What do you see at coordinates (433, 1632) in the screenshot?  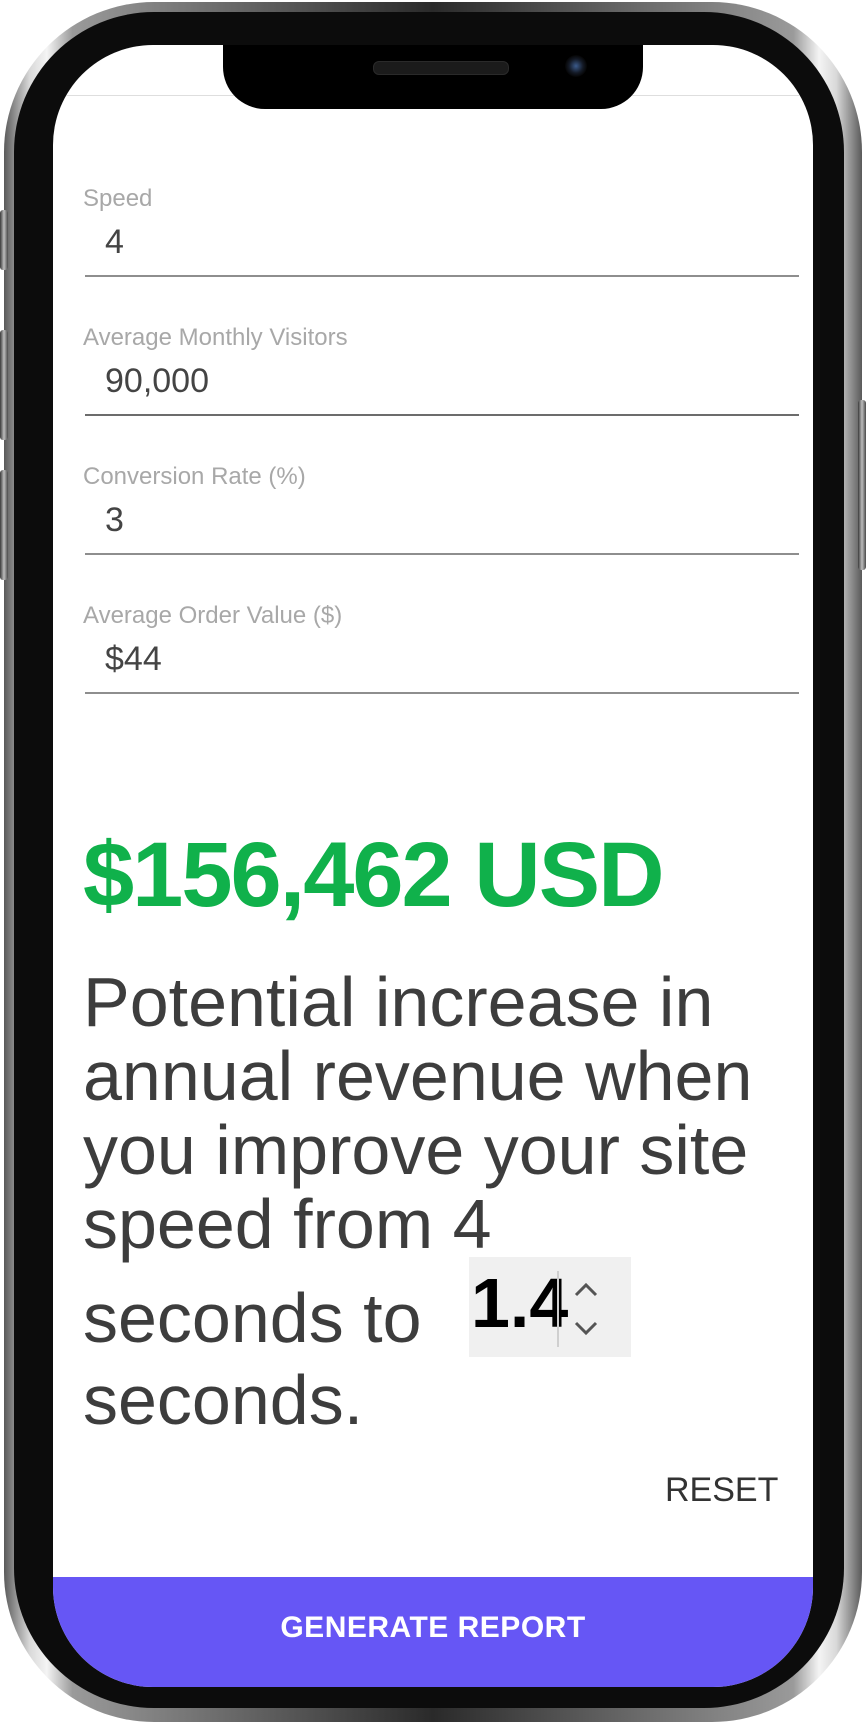 I see `generate-report-button: GENERATE REPORT` at bounding box center [433, 1632].